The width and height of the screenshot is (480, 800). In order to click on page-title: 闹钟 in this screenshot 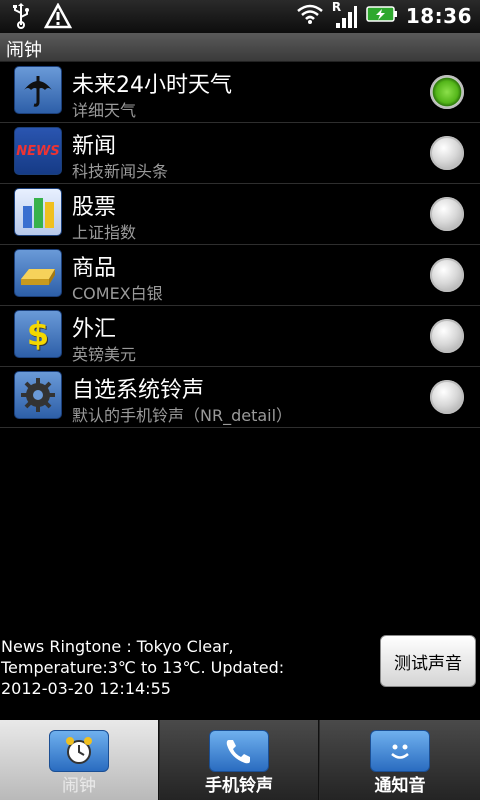, I will do `click(24, 50)`.